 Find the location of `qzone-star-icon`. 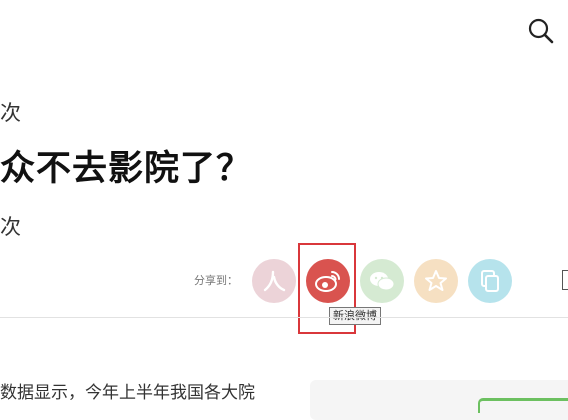

qzone-star-icon is located at coordinates (436, 281).